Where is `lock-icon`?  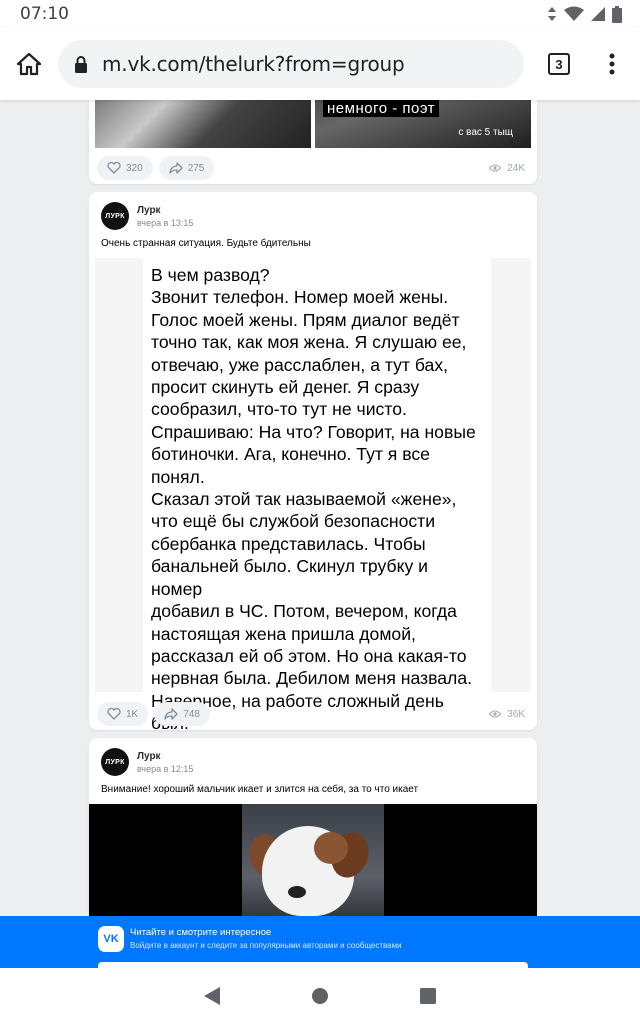
lock-icon is located at coordinates (81, 64).